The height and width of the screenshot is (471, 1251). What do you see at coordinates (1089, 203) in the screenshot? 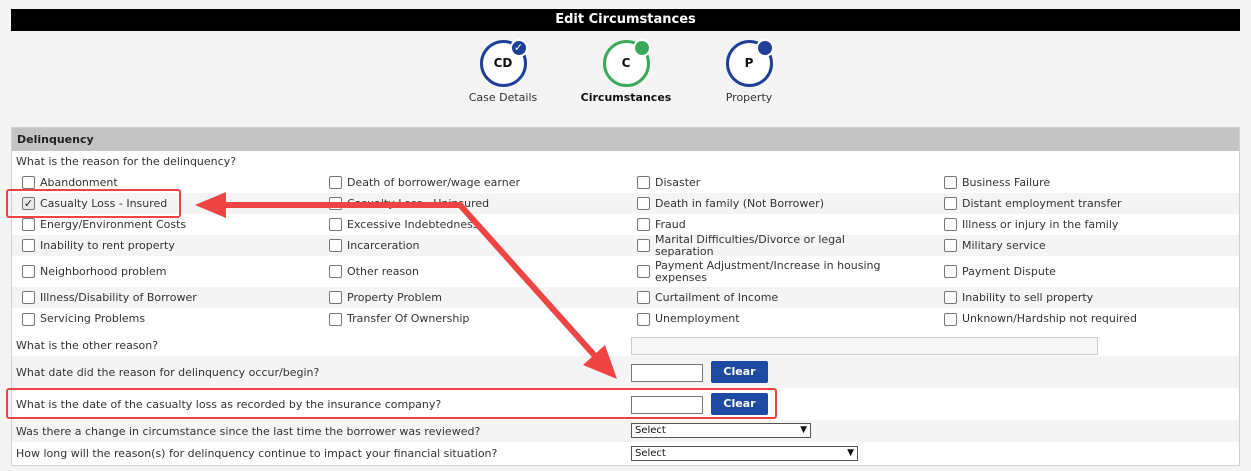
I see `reason-option: Distant employment transfer` at bounding box center [1089, 203].